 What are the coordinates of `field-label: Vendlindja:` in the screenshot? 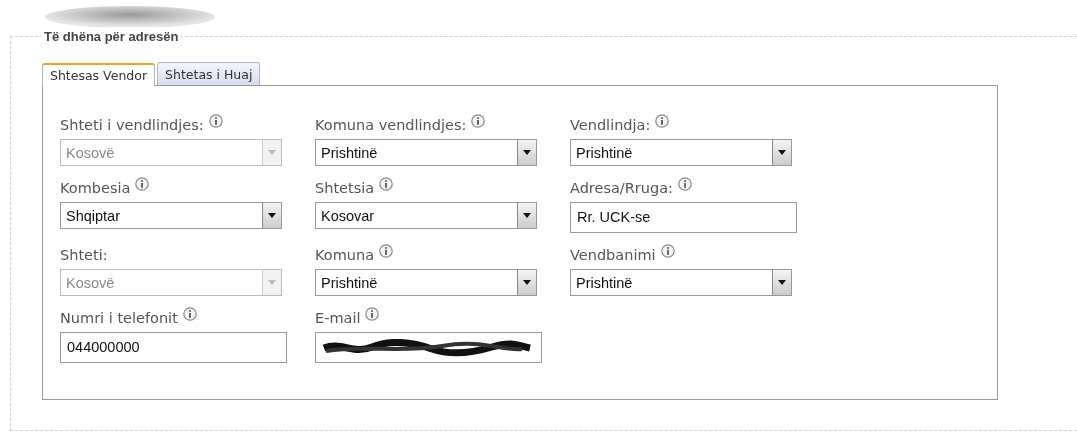 It's located at (610, 125).